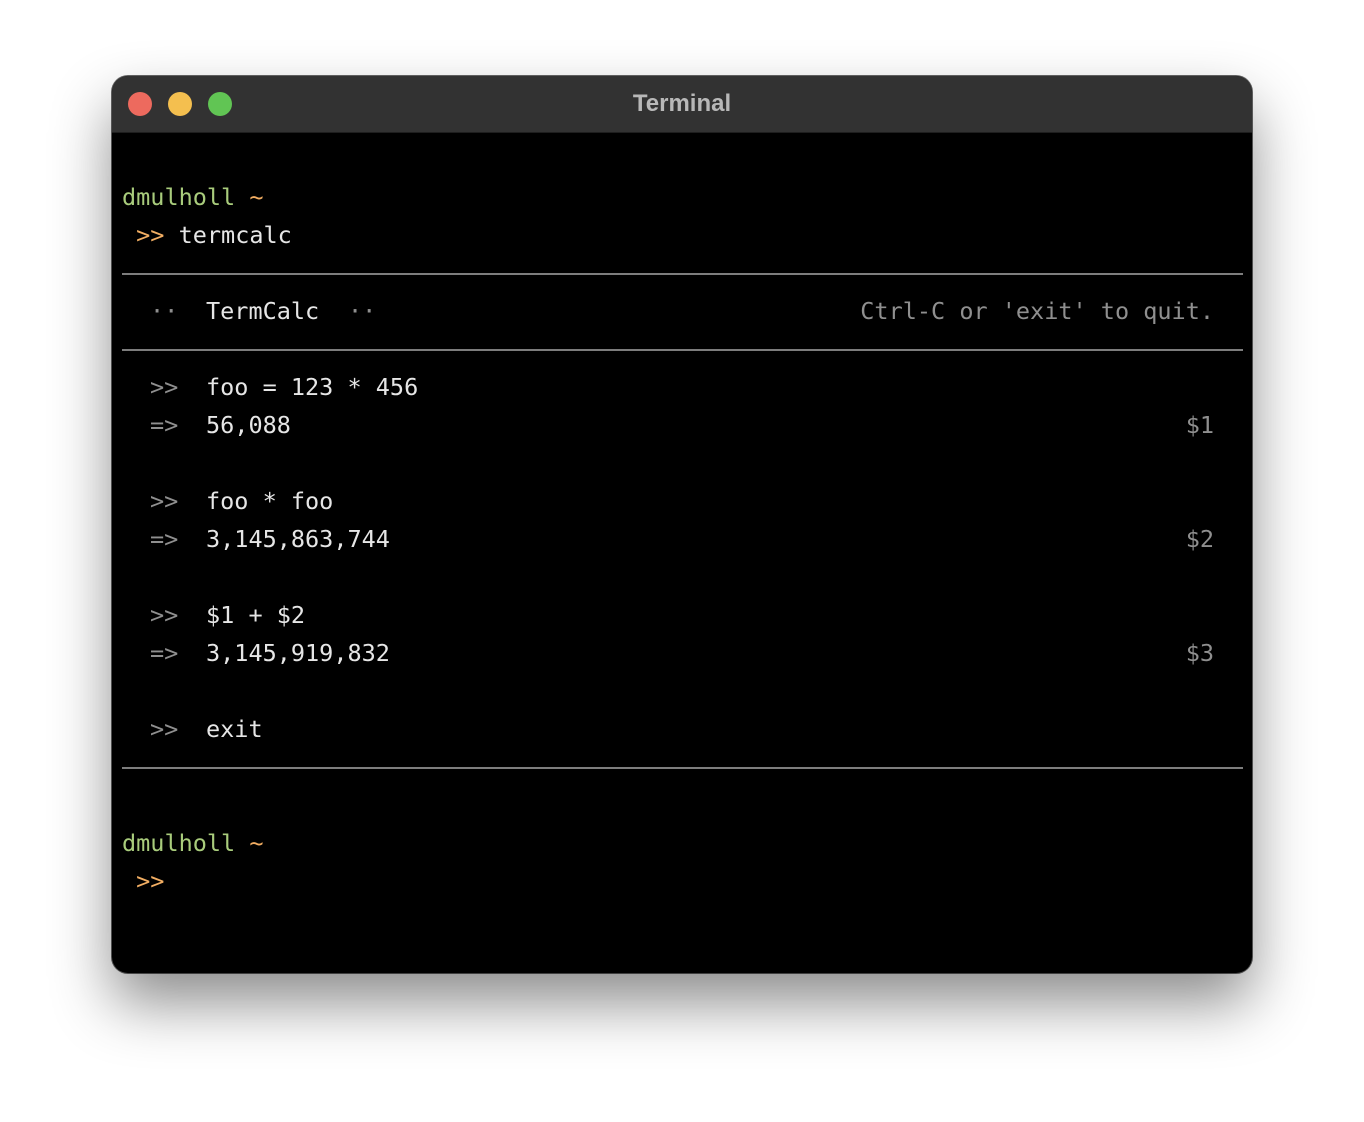 This screenshot has width=1364, height=1122. I want to click on input-expression: foo * foo, so click(270, 501).